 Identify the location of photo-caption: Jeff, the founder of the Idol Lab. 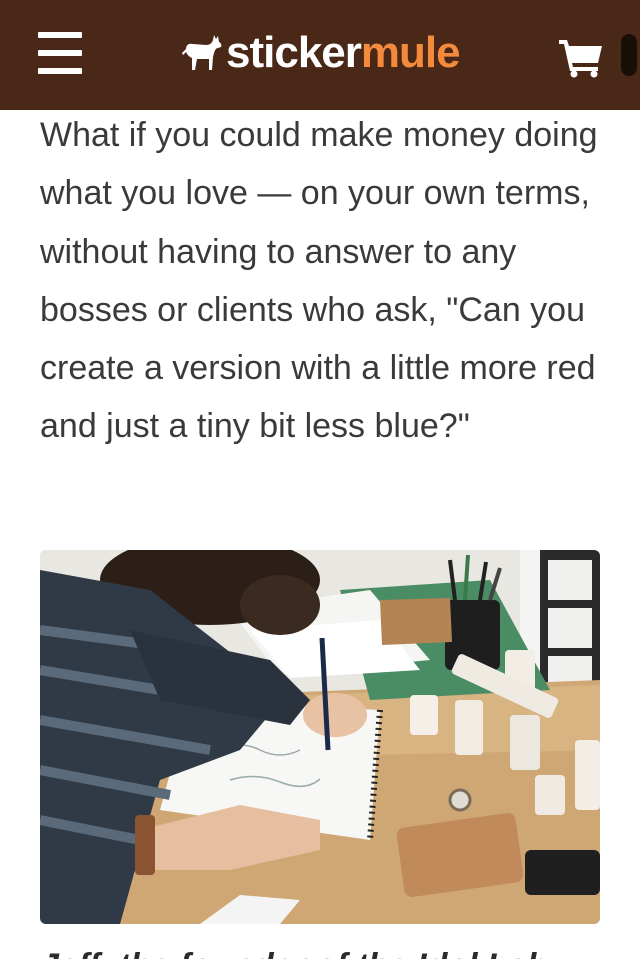
(320, 949).